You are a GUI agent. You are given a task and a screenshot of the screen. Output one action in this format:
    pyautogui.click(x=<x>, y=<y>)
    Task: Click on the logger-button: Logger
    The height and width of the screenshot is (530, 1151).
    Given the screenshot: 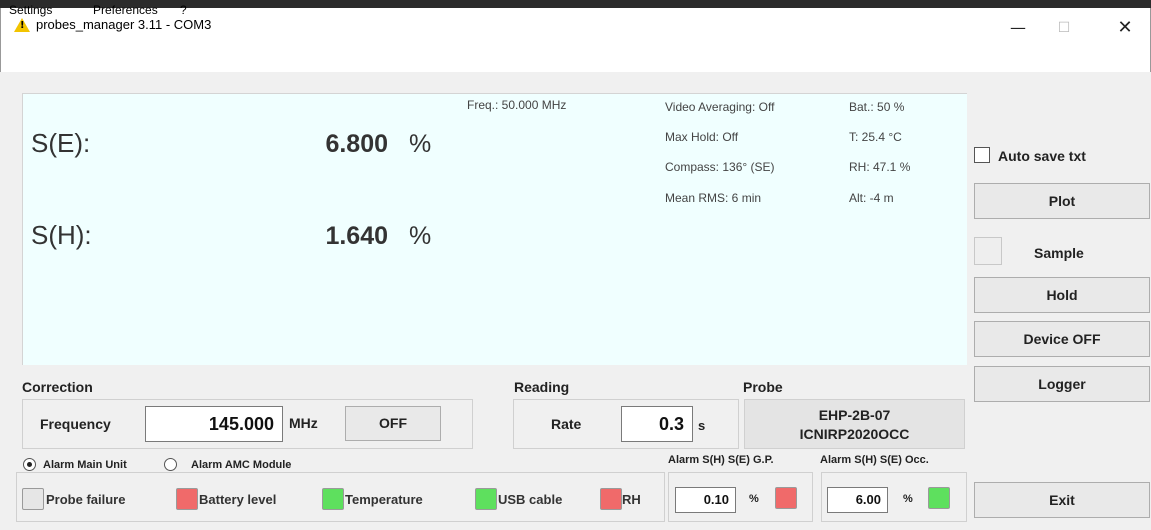 What is the action you would take?
    pyautogui.click(x=1062, y=384)
    